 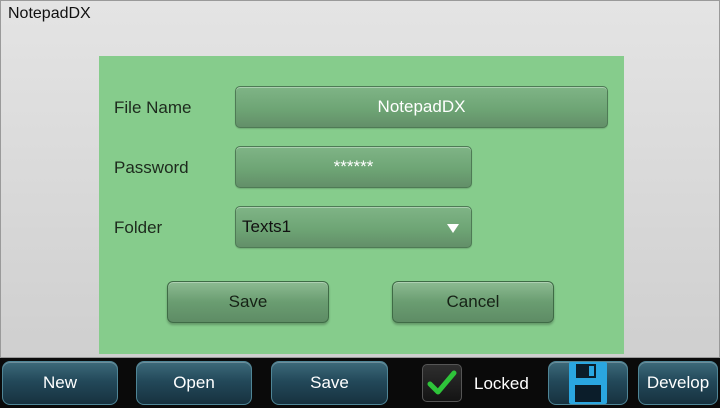 I want to click on chevron-down-icon, so click(x=453, y=228).